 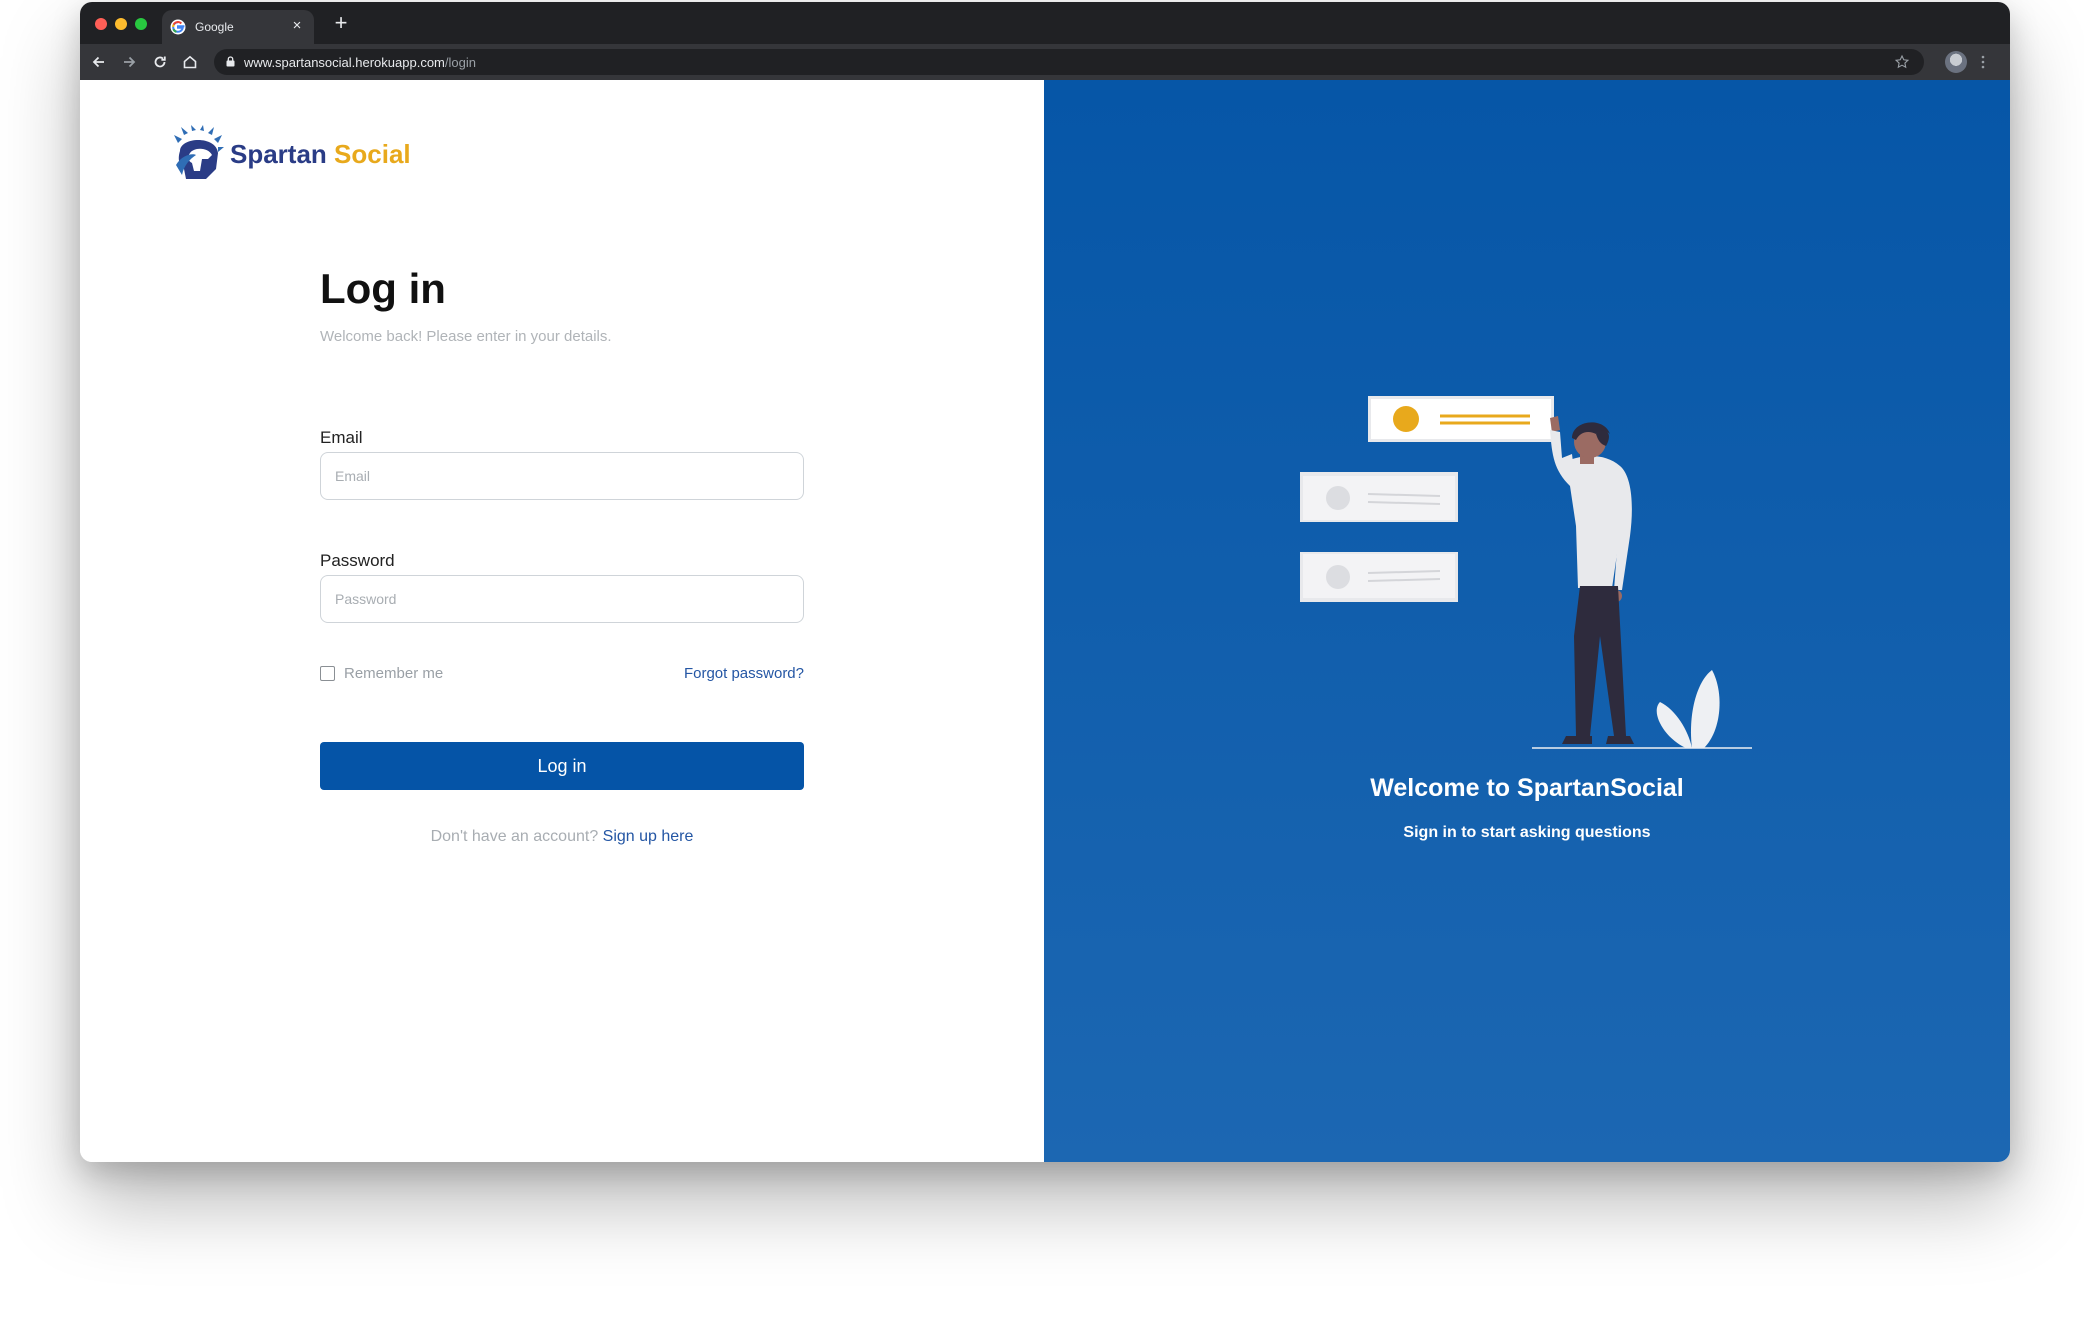 What do you see at coordinates (562, 674) in the screenshot?
I see `remember-row: Remember me Forgot password?` at bounding box center [562, 674].